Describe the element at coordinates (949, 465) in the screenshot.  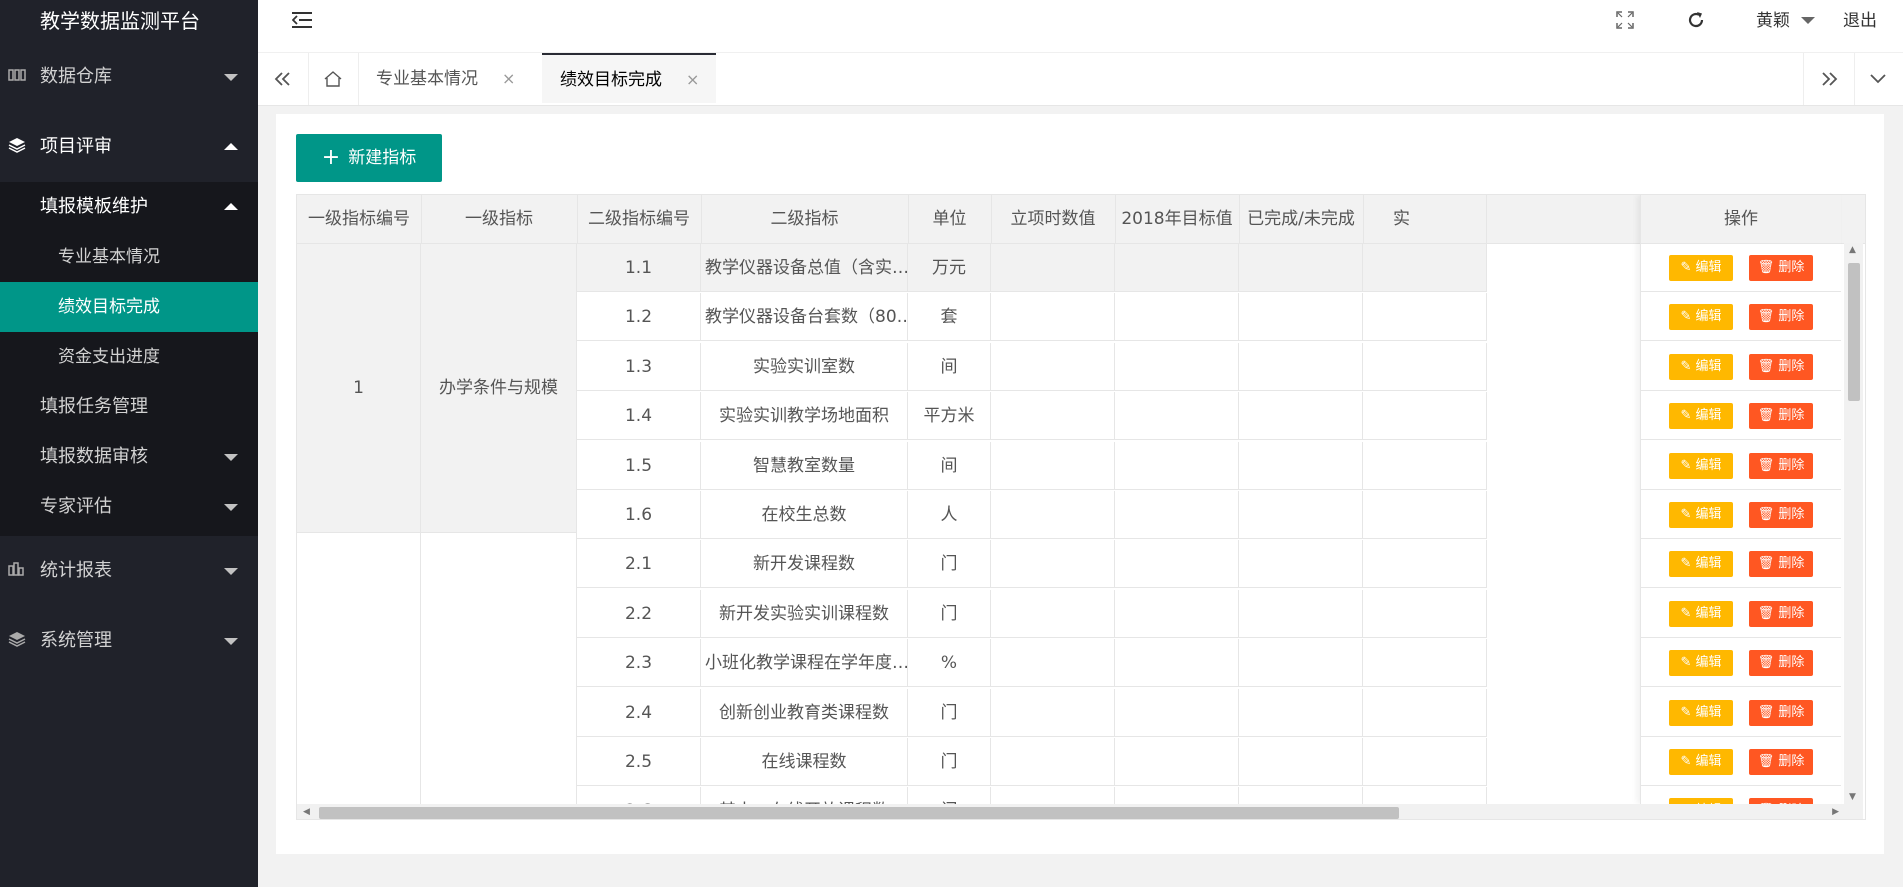
I see `row-unit-cell: 间` at that location.